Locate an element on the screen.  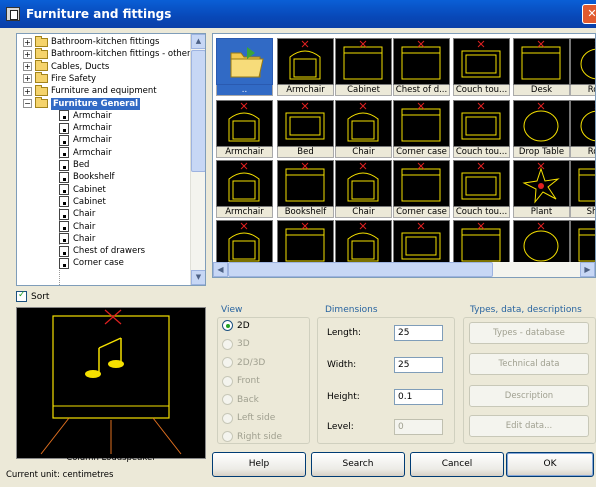
description-button: Description is located at coordinates (529, 396).